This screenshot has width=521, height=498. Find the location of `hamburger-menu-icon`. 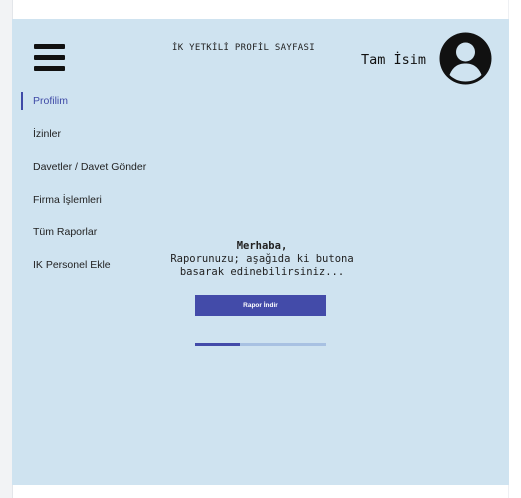

hamburger-menu-icon is located at coordinates (49, 58).